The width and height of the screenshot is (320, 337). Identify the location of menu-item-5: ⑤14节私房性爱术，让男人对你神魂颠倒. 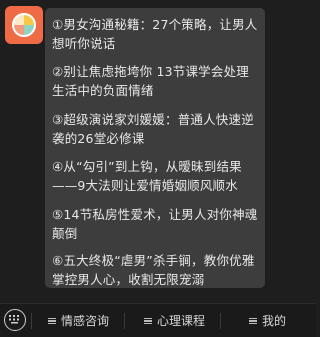
(156, 224).